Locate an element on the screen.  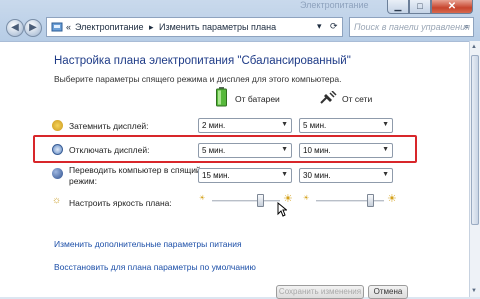
address-dropdown-icon: ▾ is located at coordinates (319, 26).